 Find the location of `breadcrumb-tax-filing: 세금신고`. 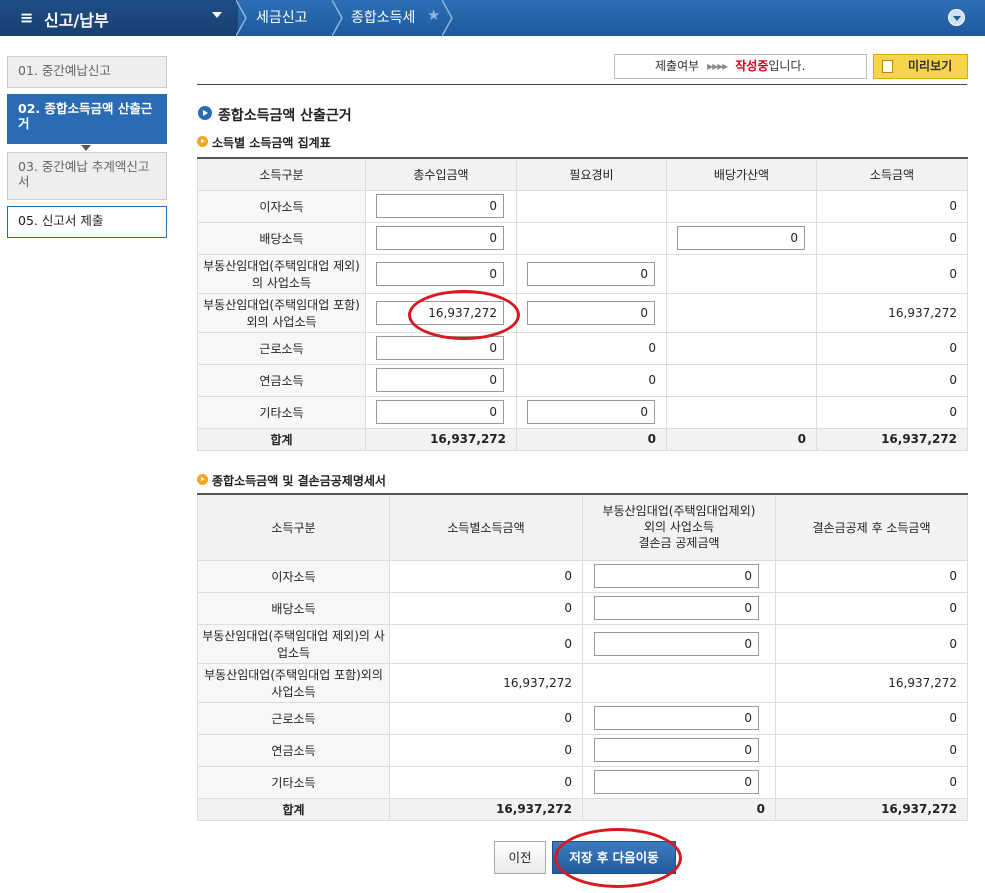

breadcrumb-tax-filing: 세금신고 is located at coordinates (288, 18).